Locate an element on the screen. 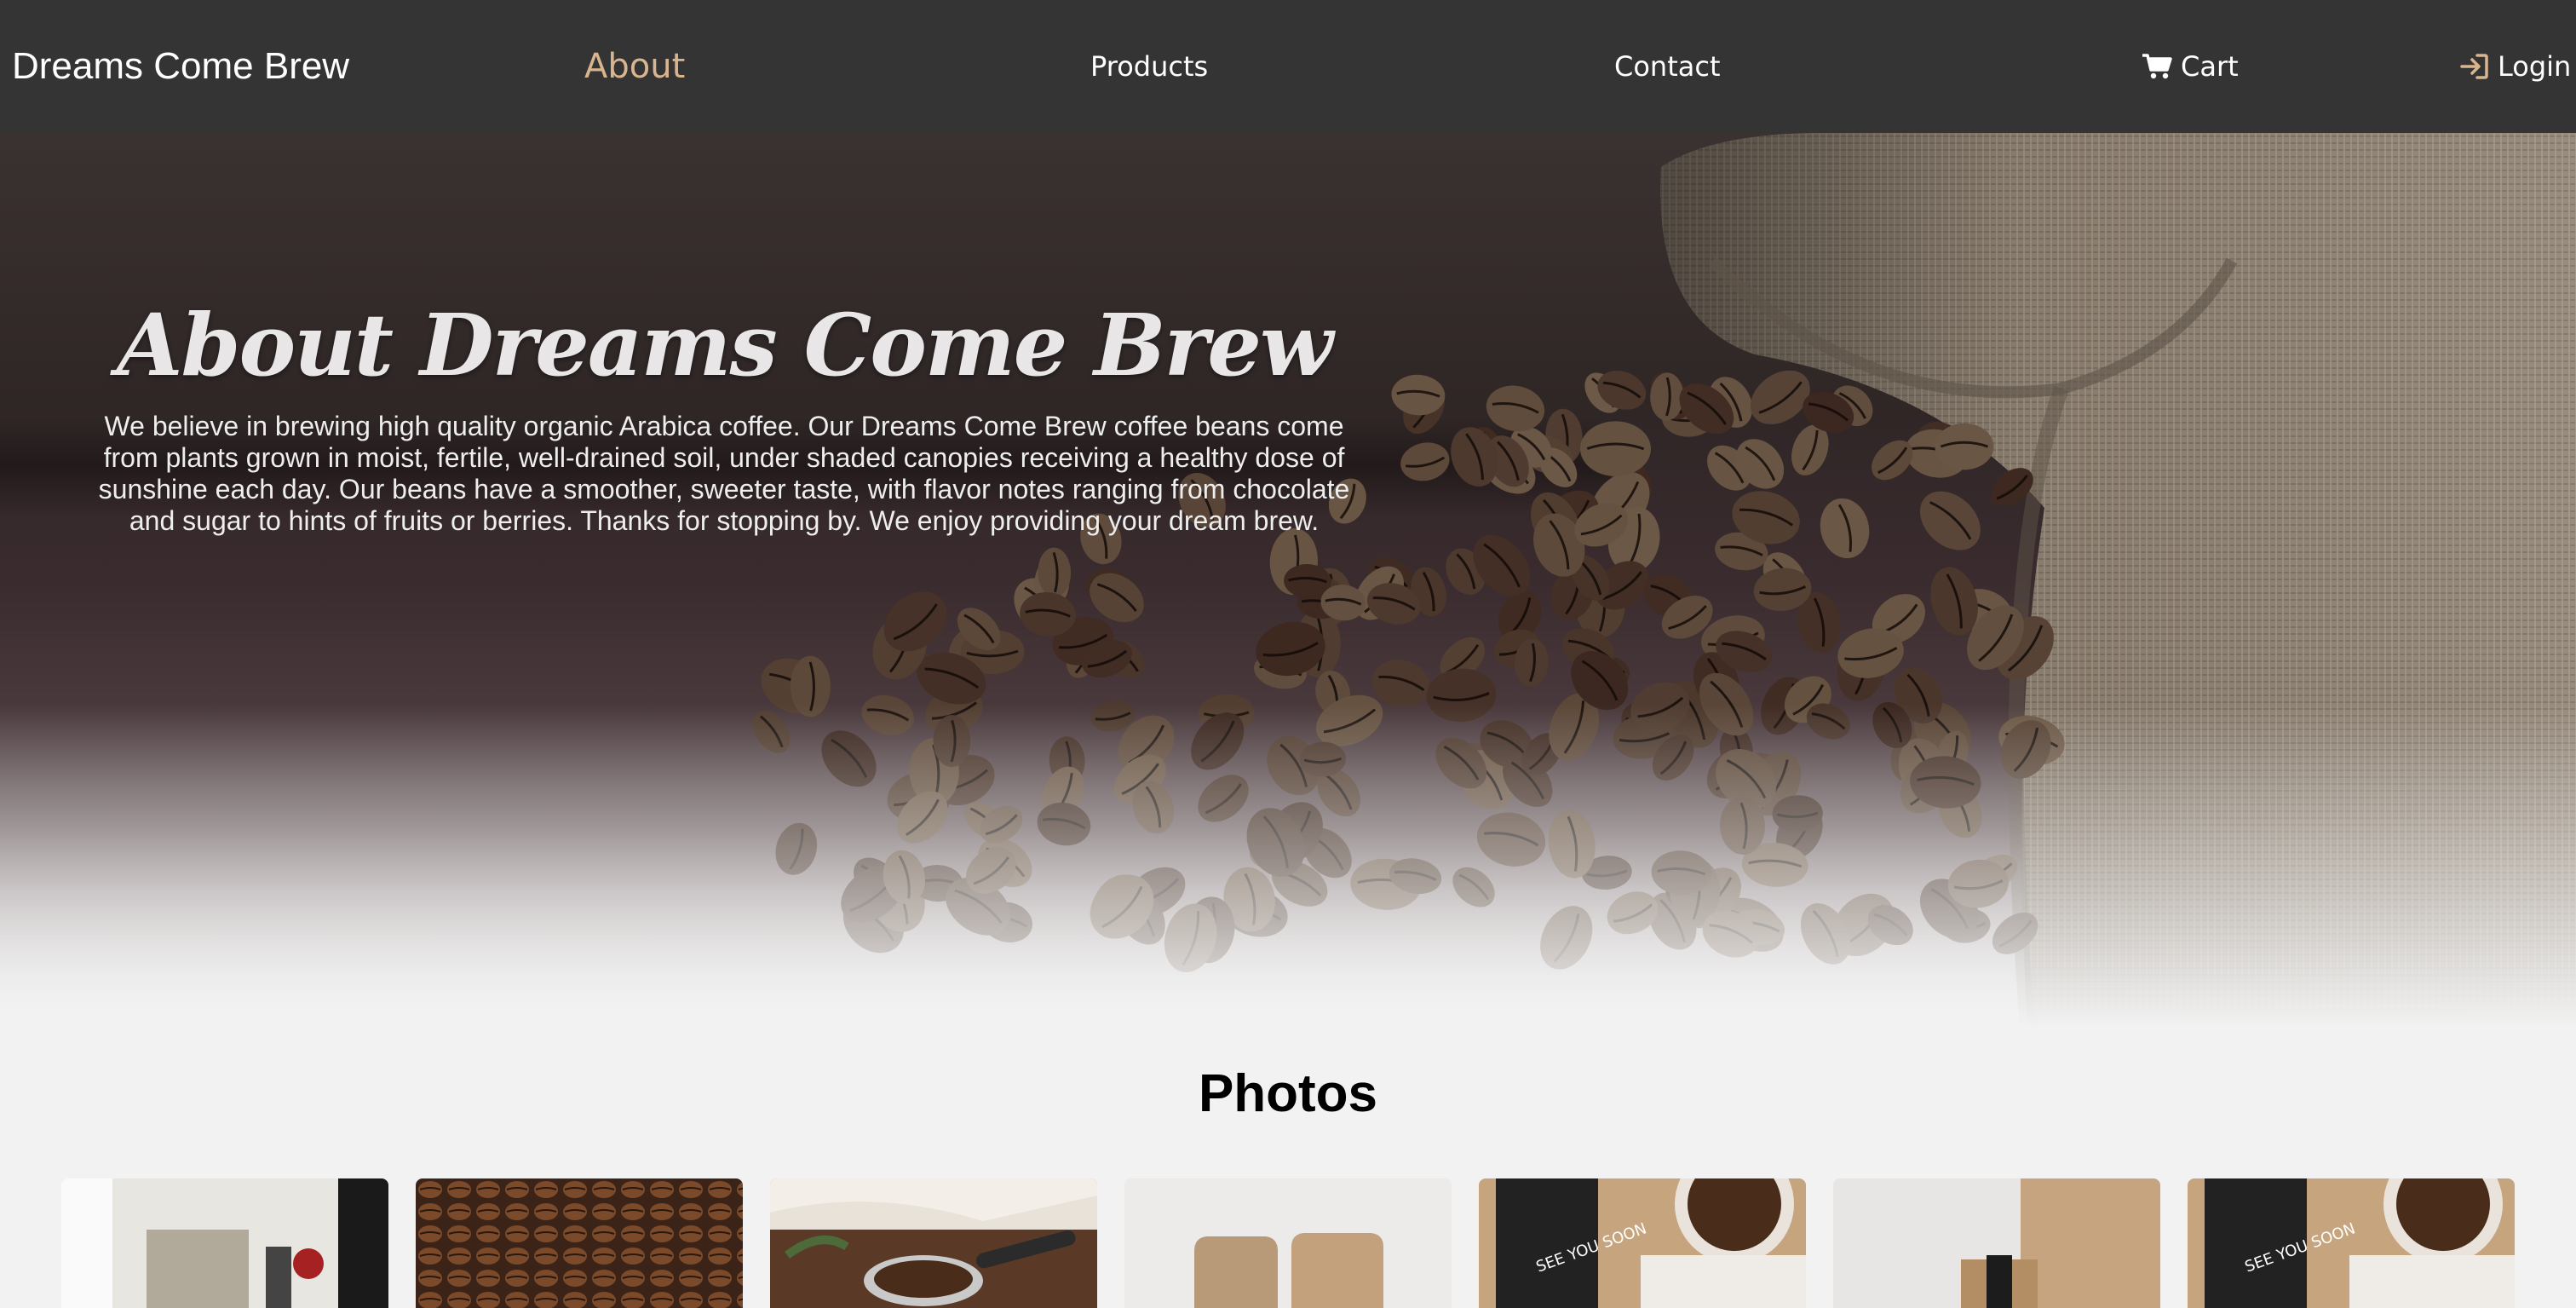 This screenshot has width=2576, height=1308. photo-thumb-cafe is located at coordinates (224, 1243).